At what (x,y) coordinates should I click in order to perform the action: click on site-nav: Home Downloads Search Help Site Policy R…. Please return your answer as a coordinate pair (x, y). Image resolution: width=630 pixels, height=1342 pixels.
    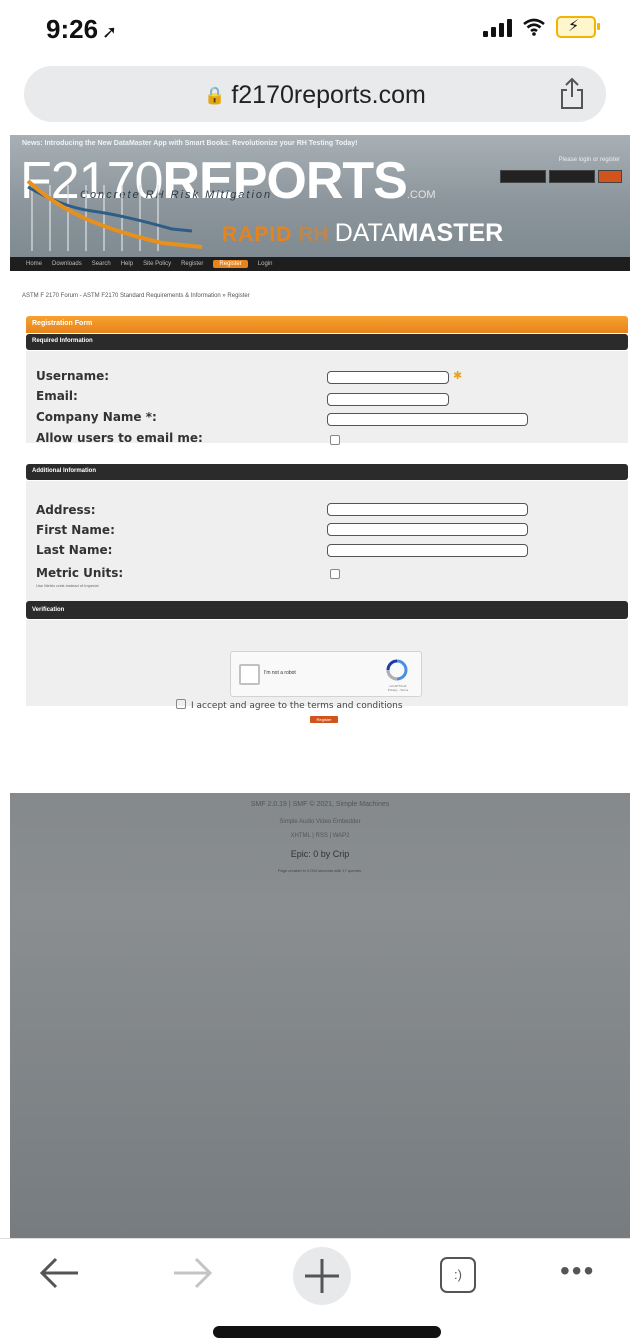
    Looking at the image, I should click on (320, 264).